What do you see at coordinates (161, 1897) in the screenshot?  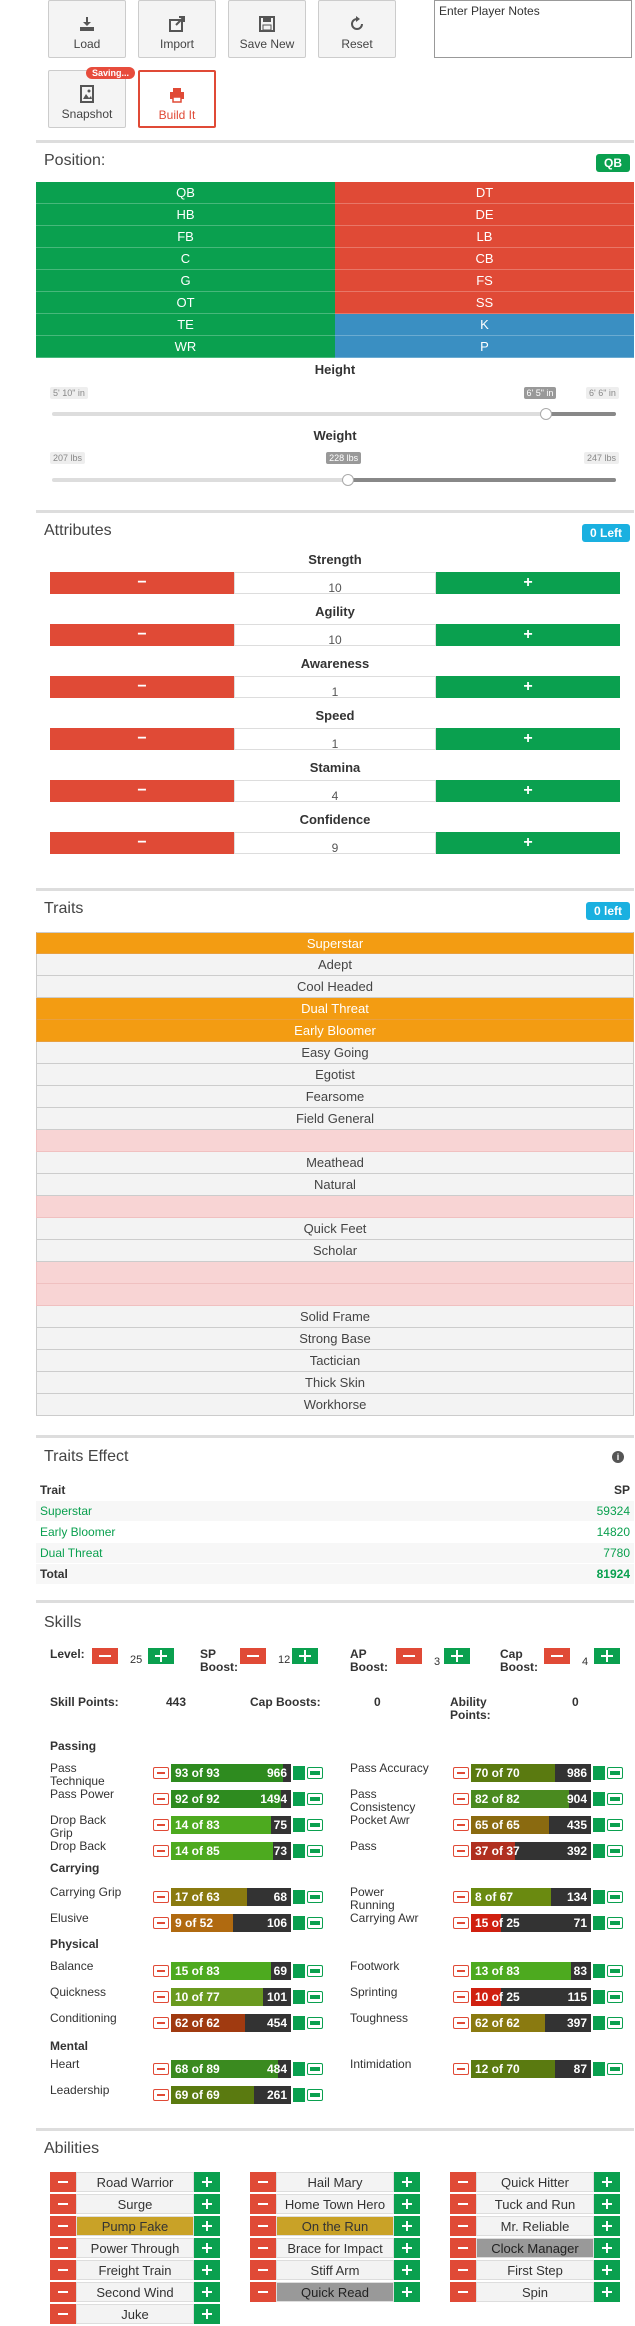 I see `skill-decrease-carrying-grip` at bounding box center [161, 1897].